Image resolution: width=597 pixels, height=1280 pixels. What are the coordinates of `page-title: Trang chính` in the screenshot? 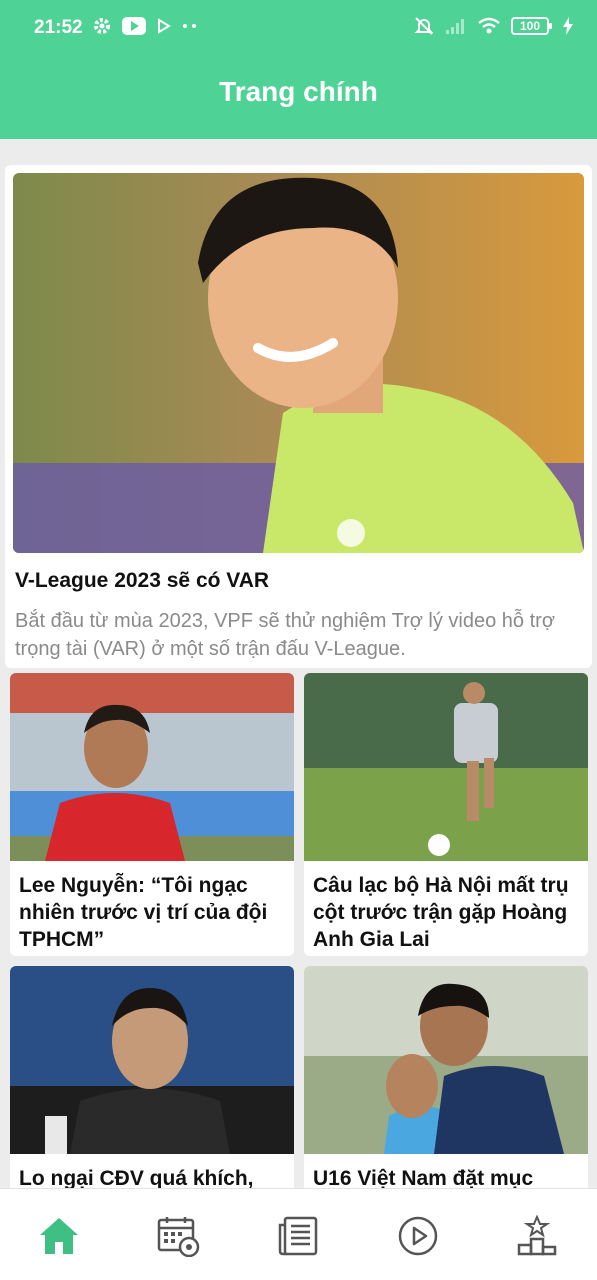 It's located at (298, 91).